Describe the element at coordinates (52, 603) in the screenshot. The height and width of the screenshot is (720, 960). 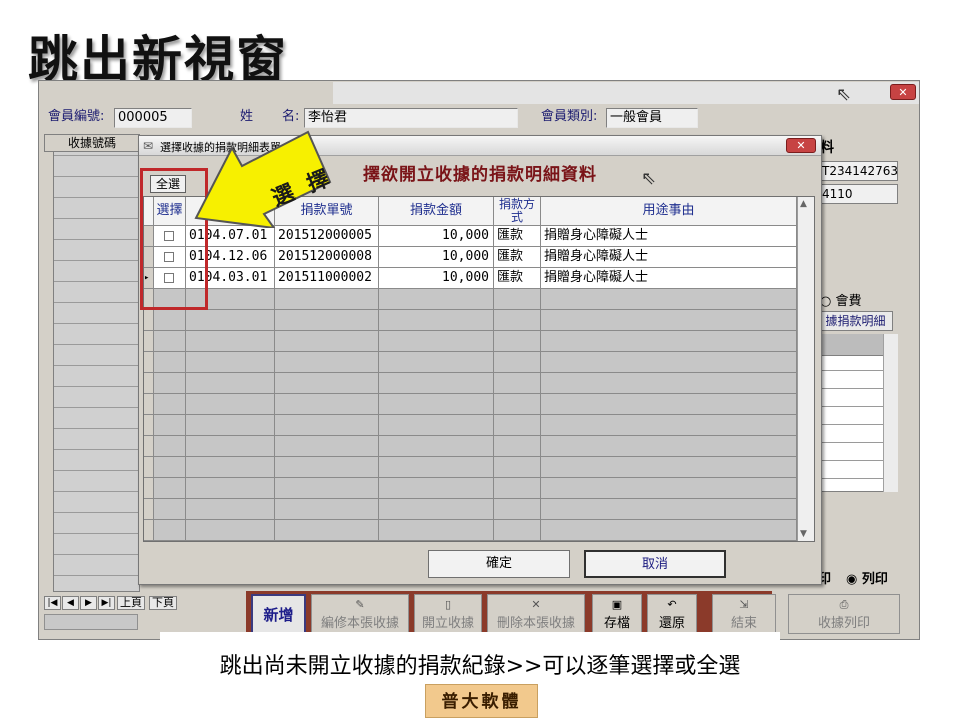
I see `first-record-button: |◀` at that location.